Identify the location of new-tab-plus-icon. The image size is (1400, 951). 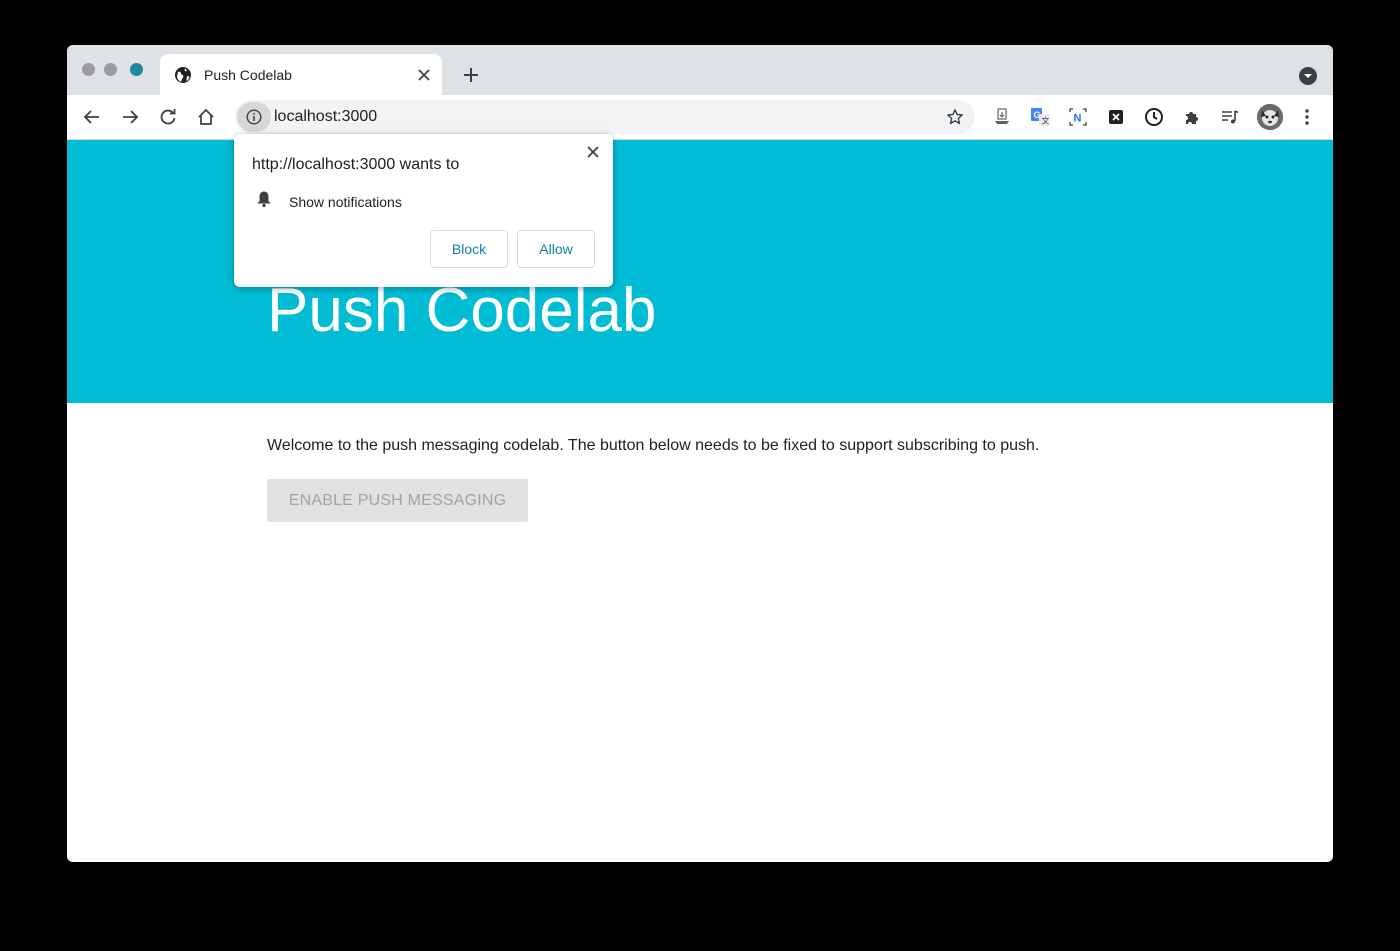
(471, 75).